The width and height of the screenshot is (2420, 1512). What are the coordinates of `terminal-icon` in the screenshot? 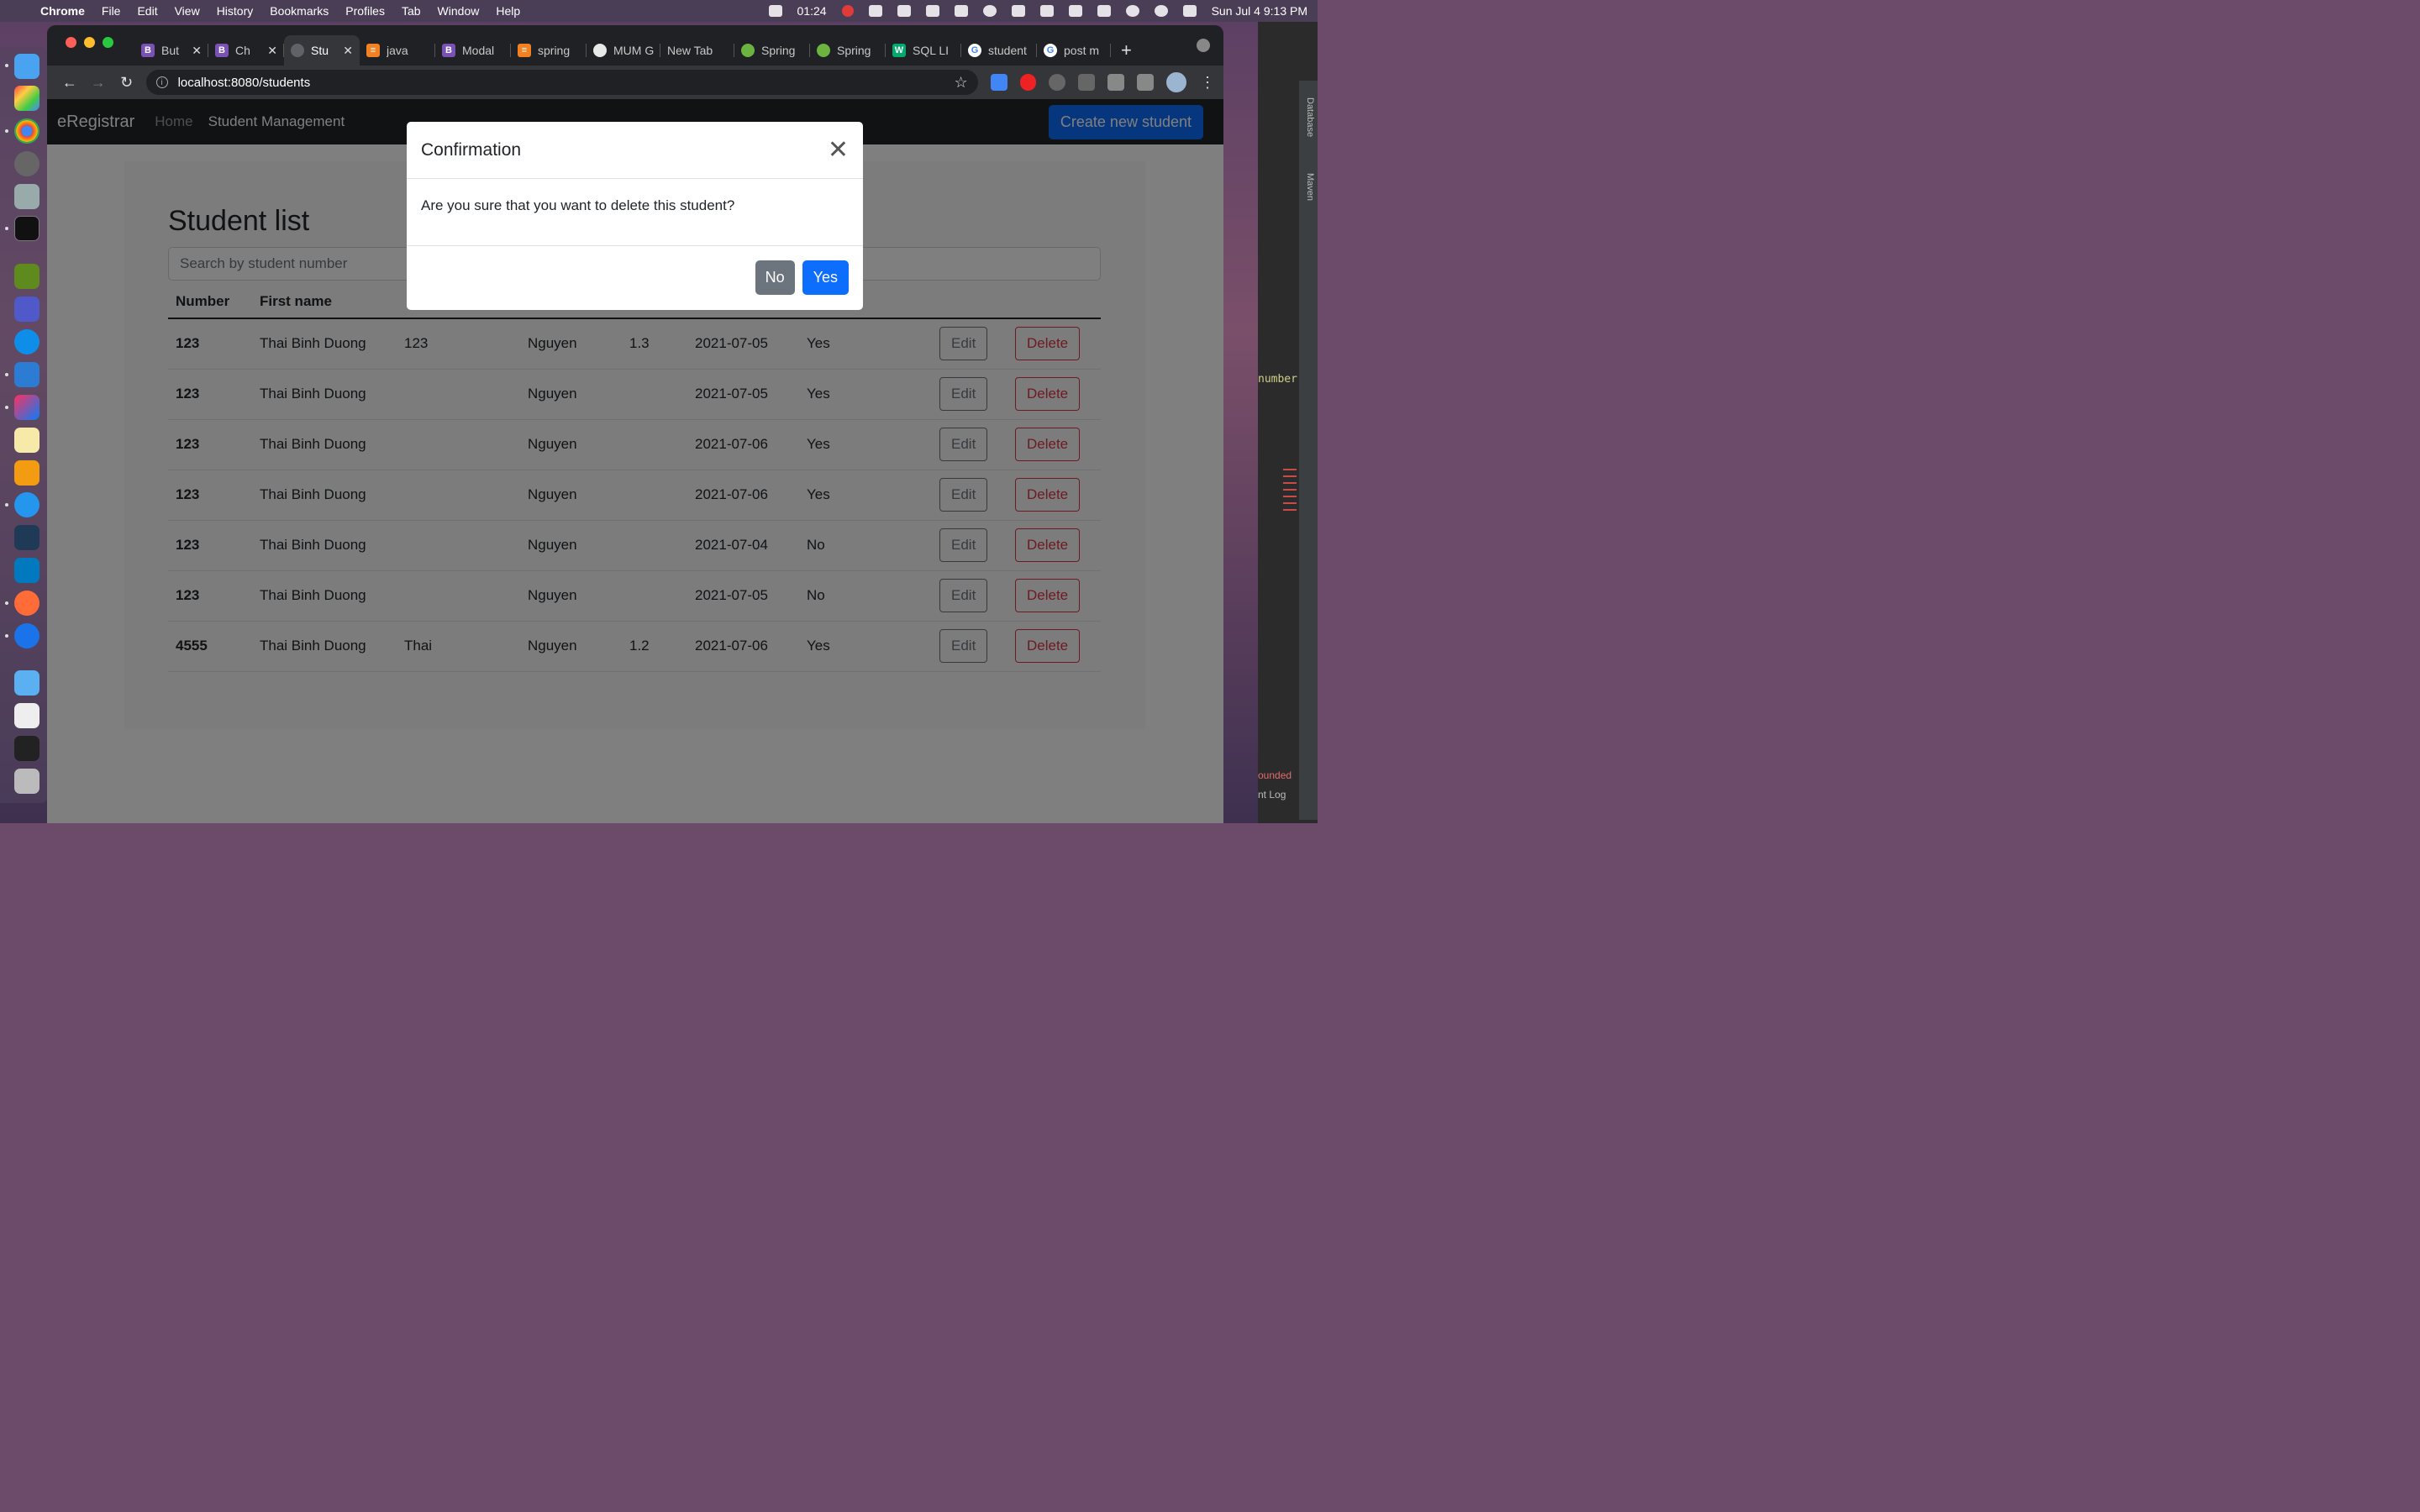 It's located at (26, 228).